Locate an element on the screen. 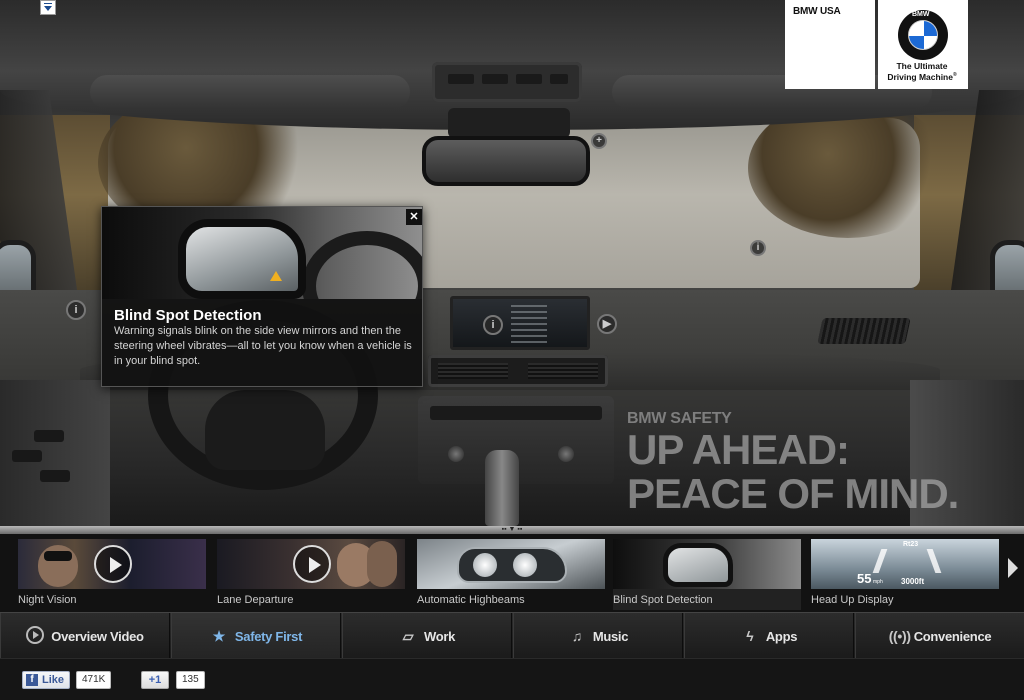  rearview-mirror is located at coordinates (506, 161).